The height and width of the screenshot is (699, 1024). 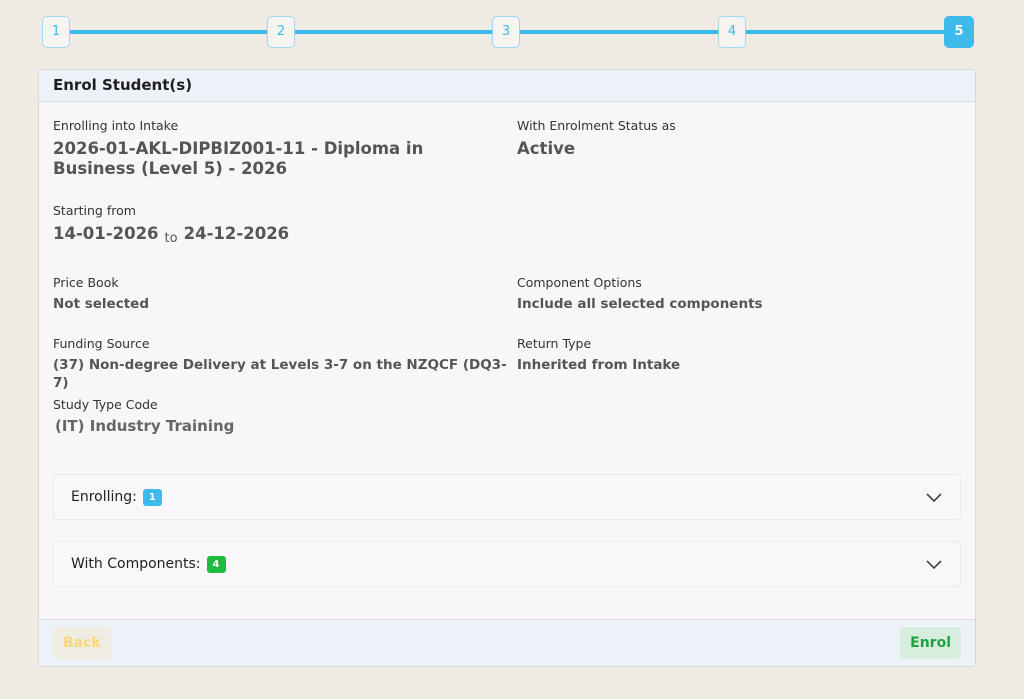 I want to click on date-separator: to, so click(x=171, y=238).